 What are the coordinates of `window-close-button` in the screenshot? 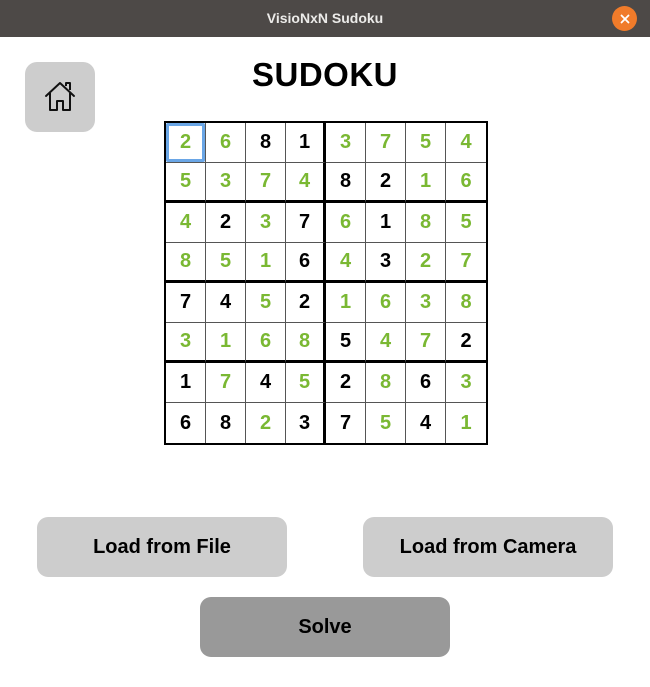 It's located at (624, 18).